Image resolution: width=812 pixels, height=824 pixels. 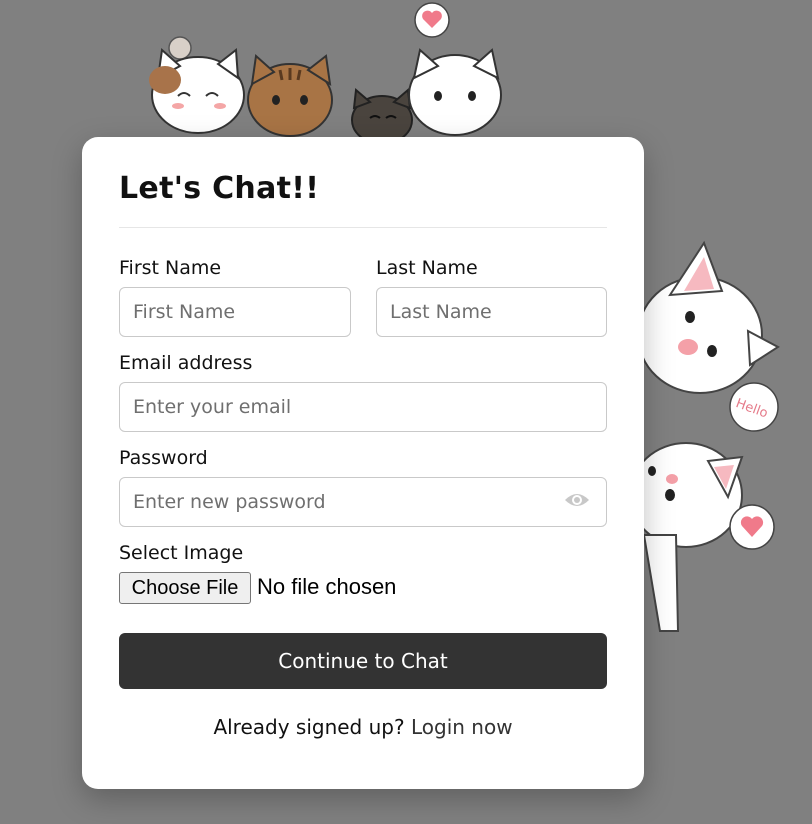 What do you see at coordinates (491, 312) in the screenshot?
I see `last-name-field` at bounding box center [491, 312].